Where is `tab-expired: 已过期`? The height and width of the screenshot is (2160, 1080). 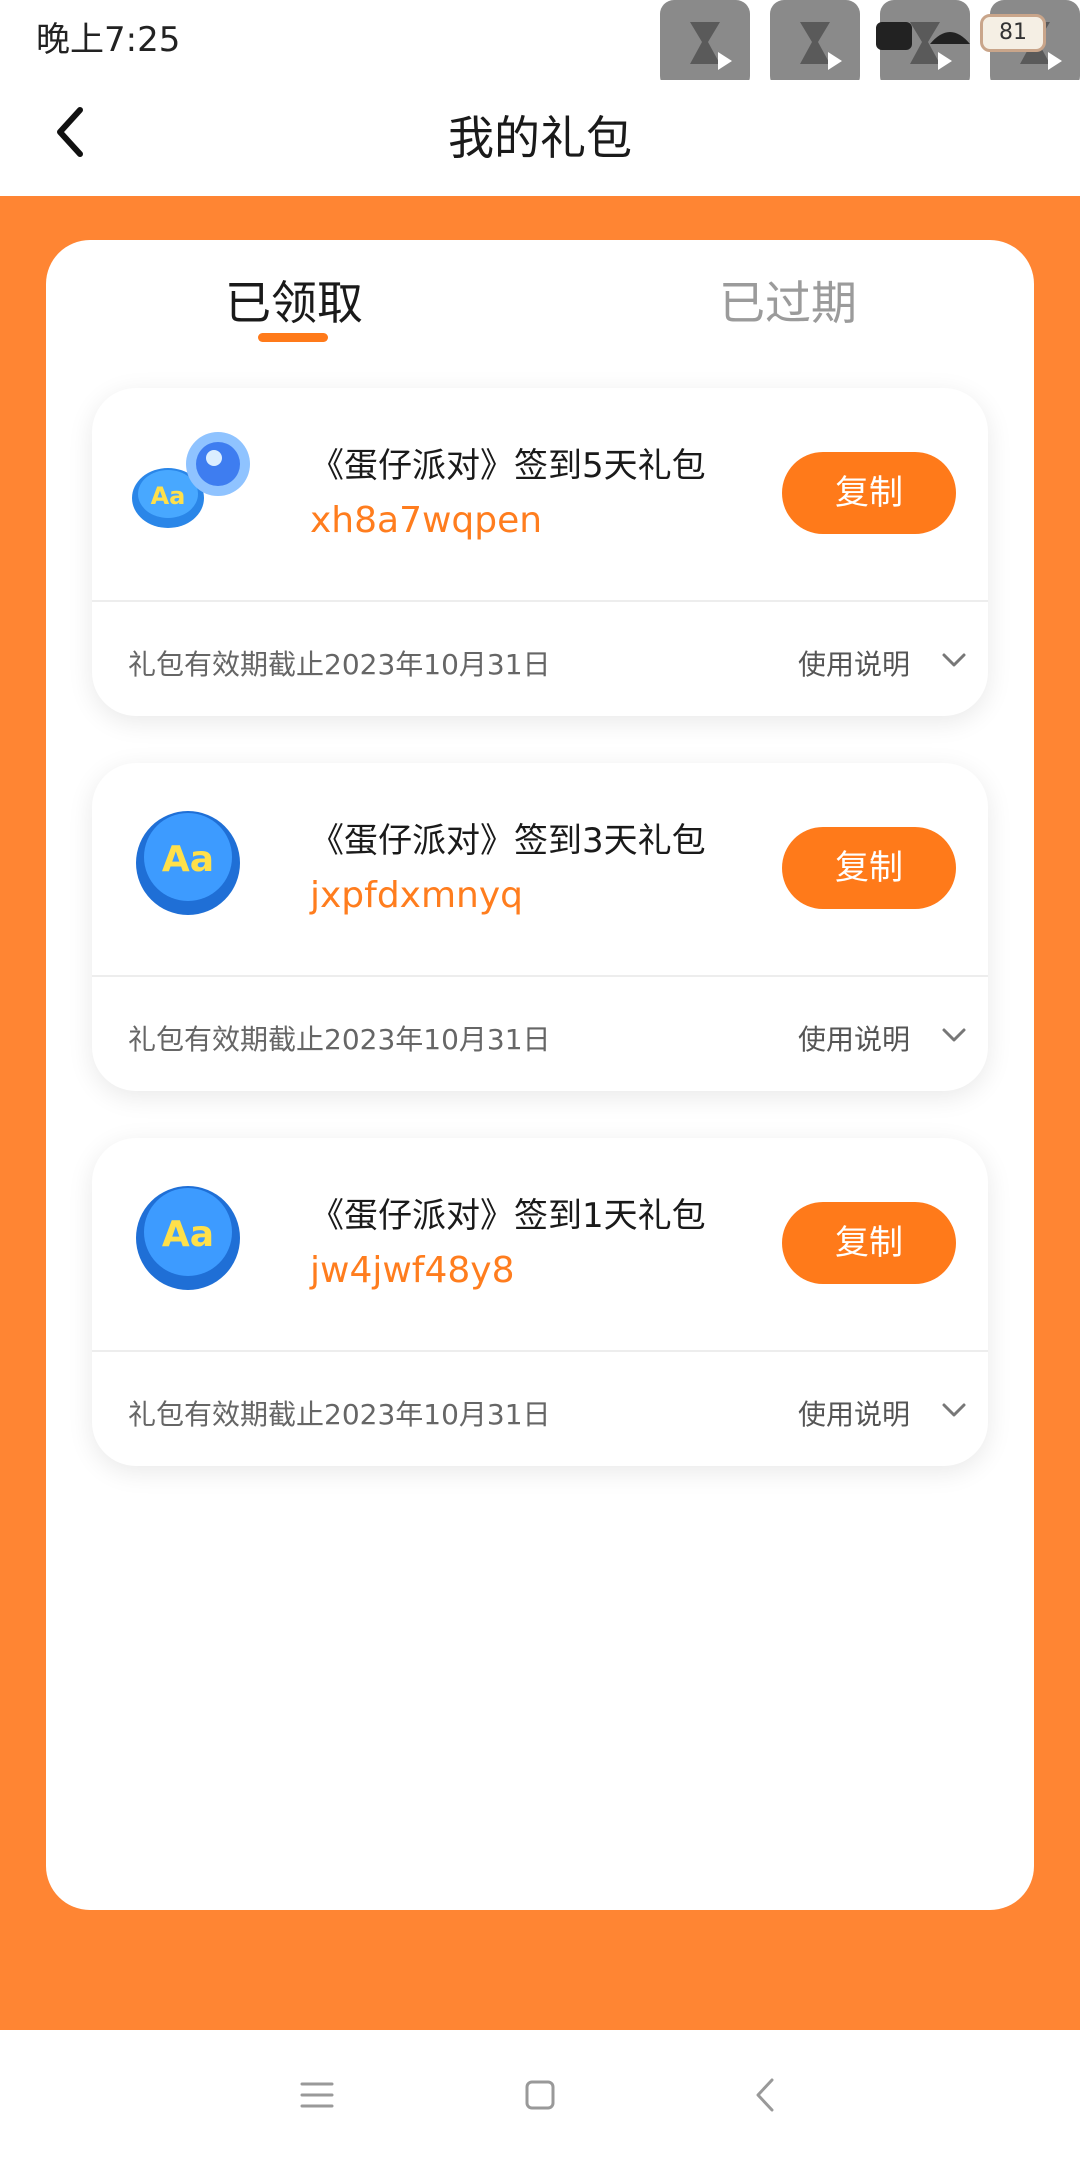 tab-expired: 已过期 is located at coordinates (788, 303).